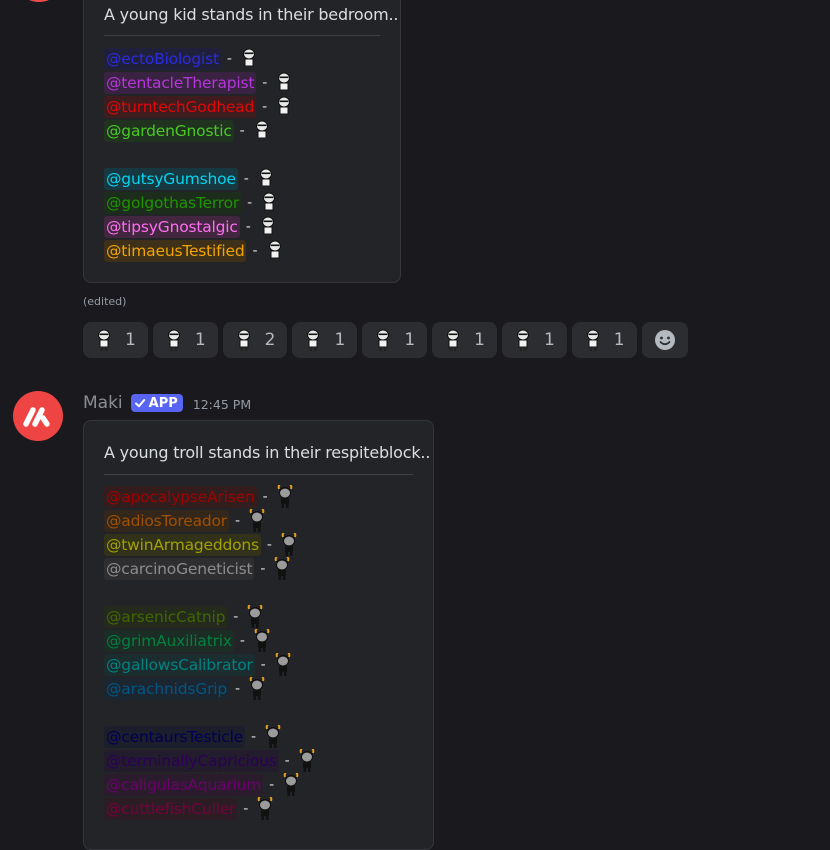 Image resolution: width=830 pixels, height=850 pixels. What do you see at coordinates (179, 665) in the screenshot?
I see `user-mention: @gallowsCalibrator` at bounding box center [179, 665].